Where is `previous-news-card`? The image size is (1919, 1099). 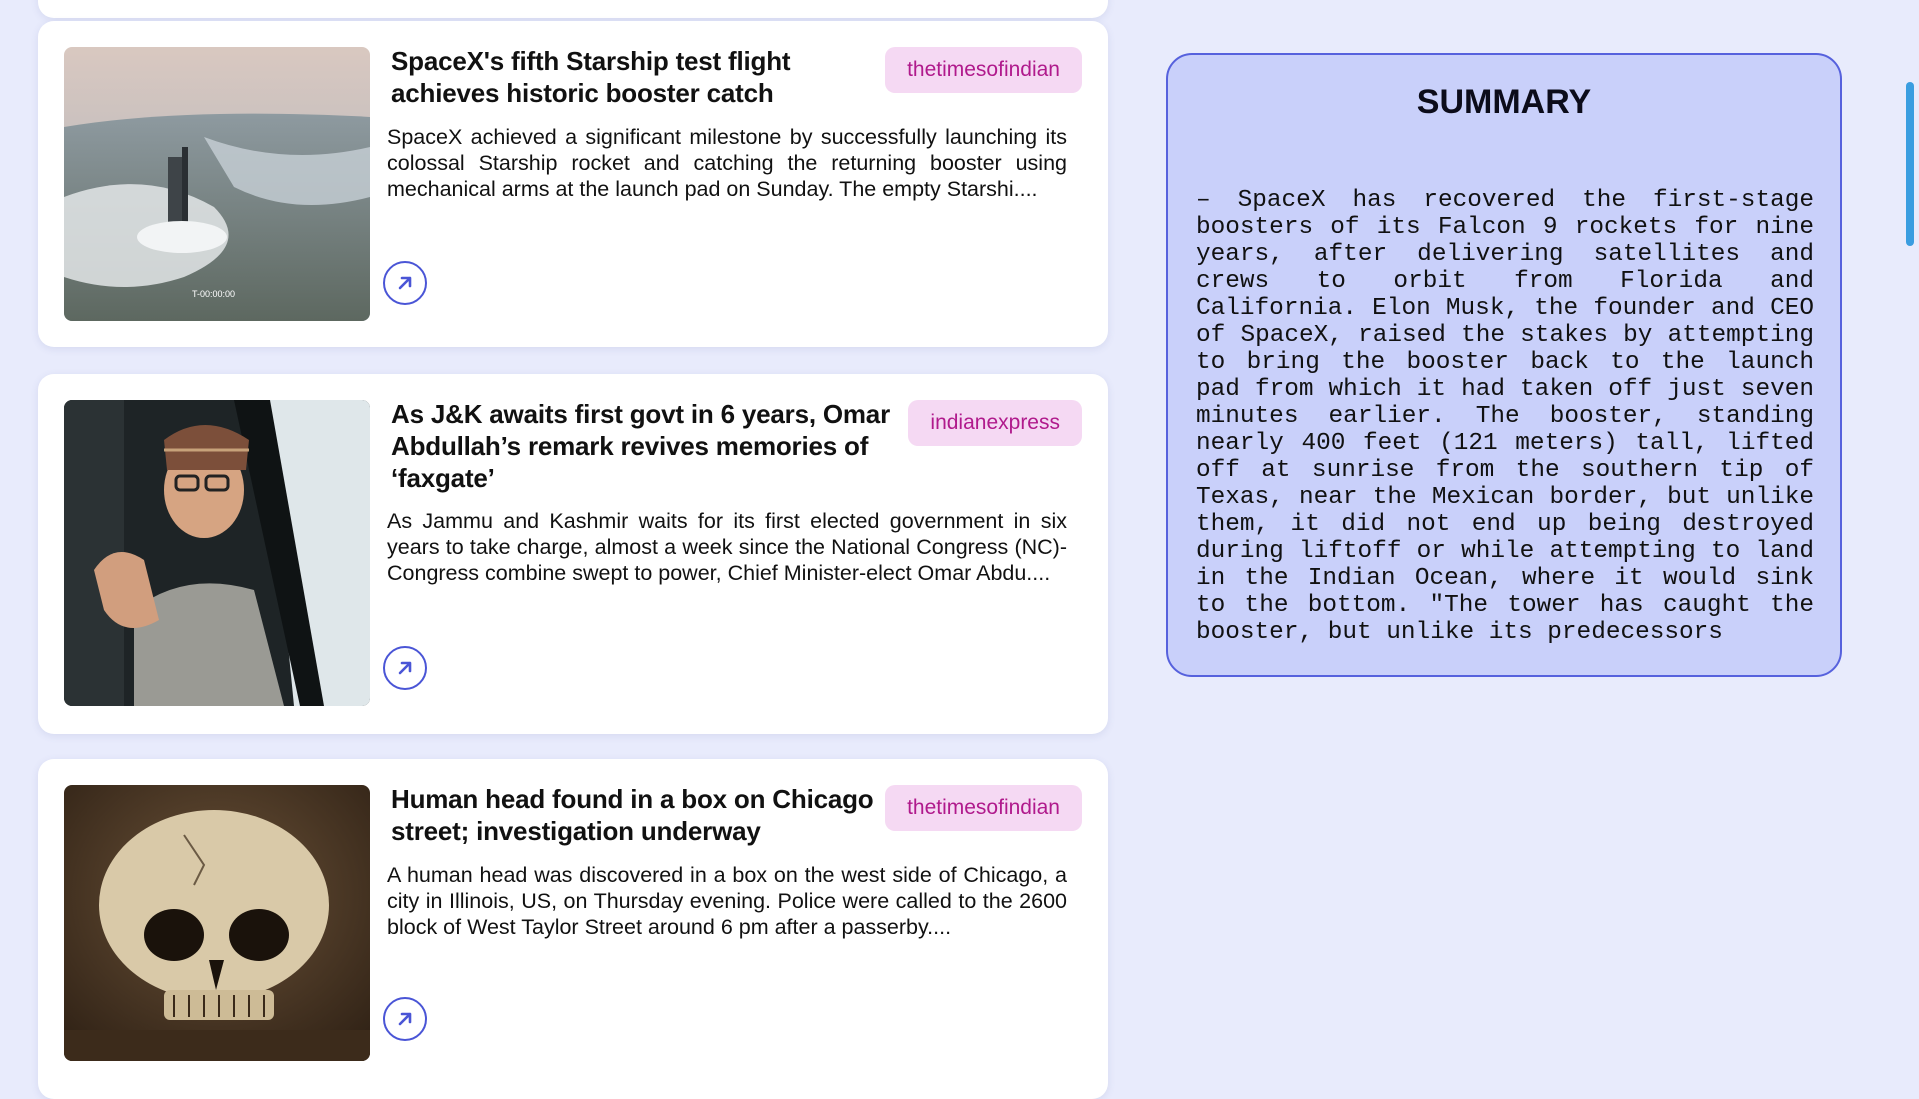 previous-news-card is located at coordinates (573, 9).